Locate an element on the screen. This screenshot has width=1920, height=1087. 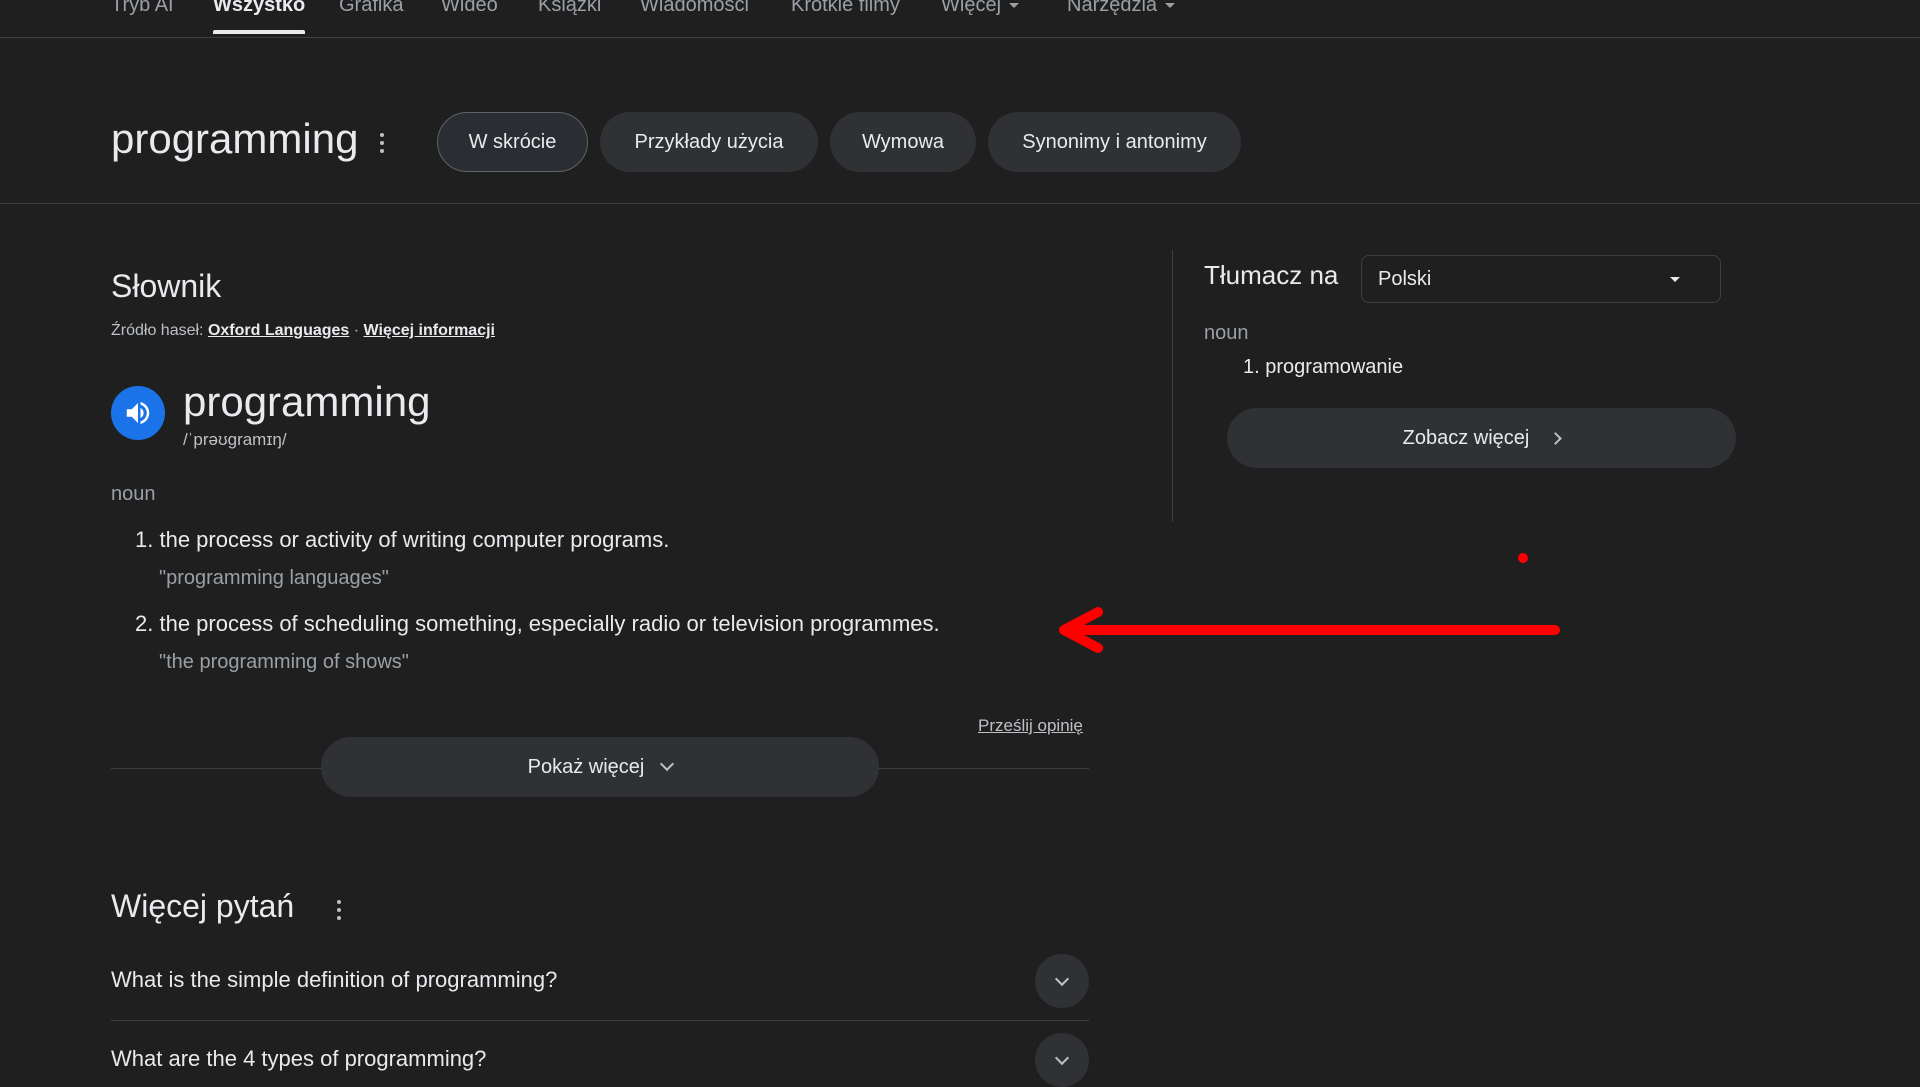
divider is located at coordinates (600, 1020).